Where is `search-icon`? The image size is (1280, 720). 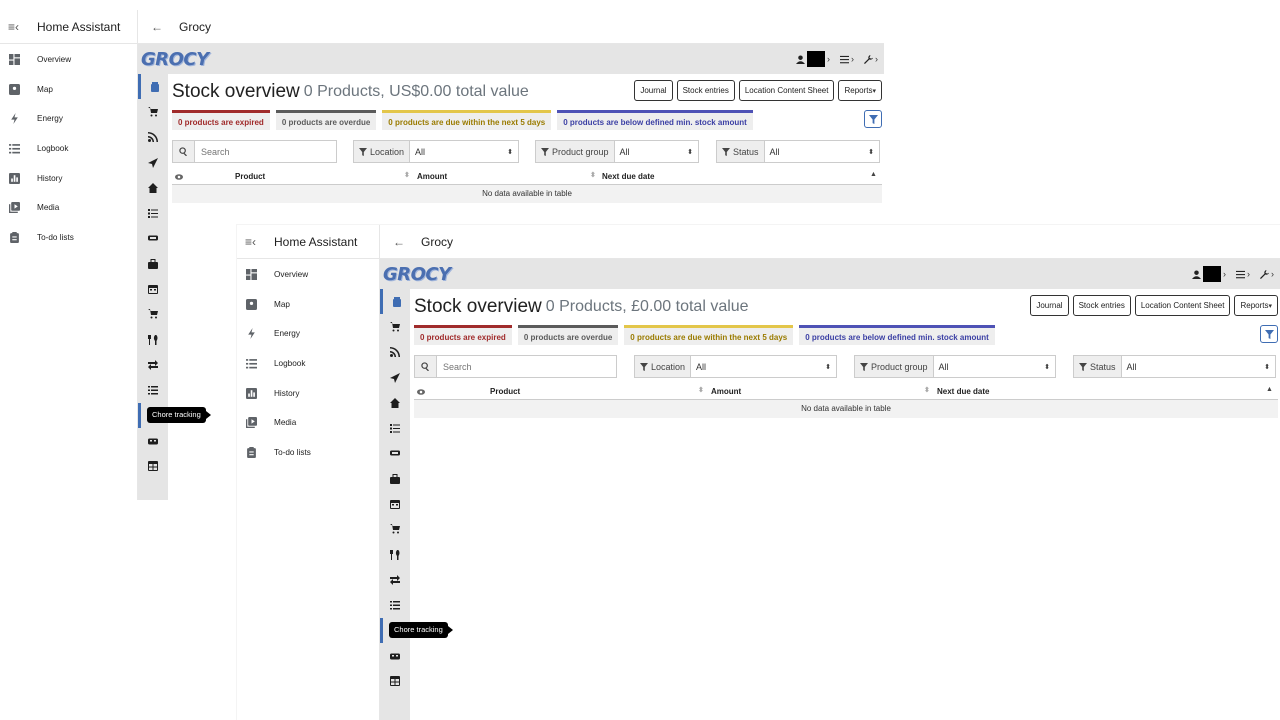
search-icon is located at coordinates (184, 151).